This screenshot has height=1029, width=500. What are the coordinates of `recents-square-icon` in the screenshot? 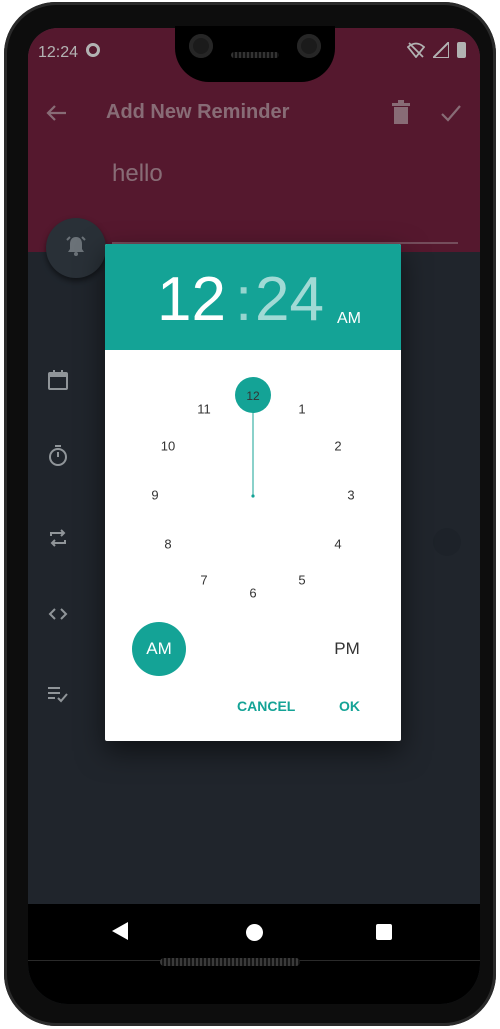 It's located at (384, 932).